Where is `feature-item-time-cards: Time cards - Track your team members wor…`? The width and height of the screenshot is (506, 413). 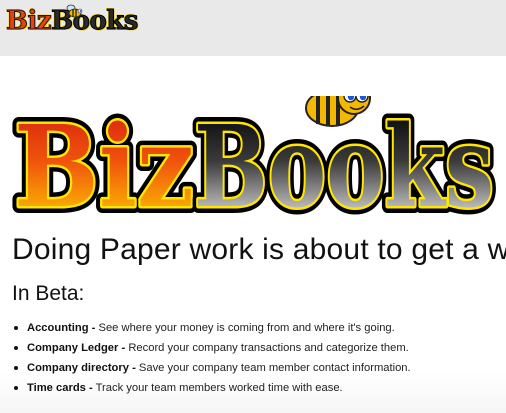
feature-item-time-cards: Time cards - Track your team members wor… is located at coordinates (257, 388).